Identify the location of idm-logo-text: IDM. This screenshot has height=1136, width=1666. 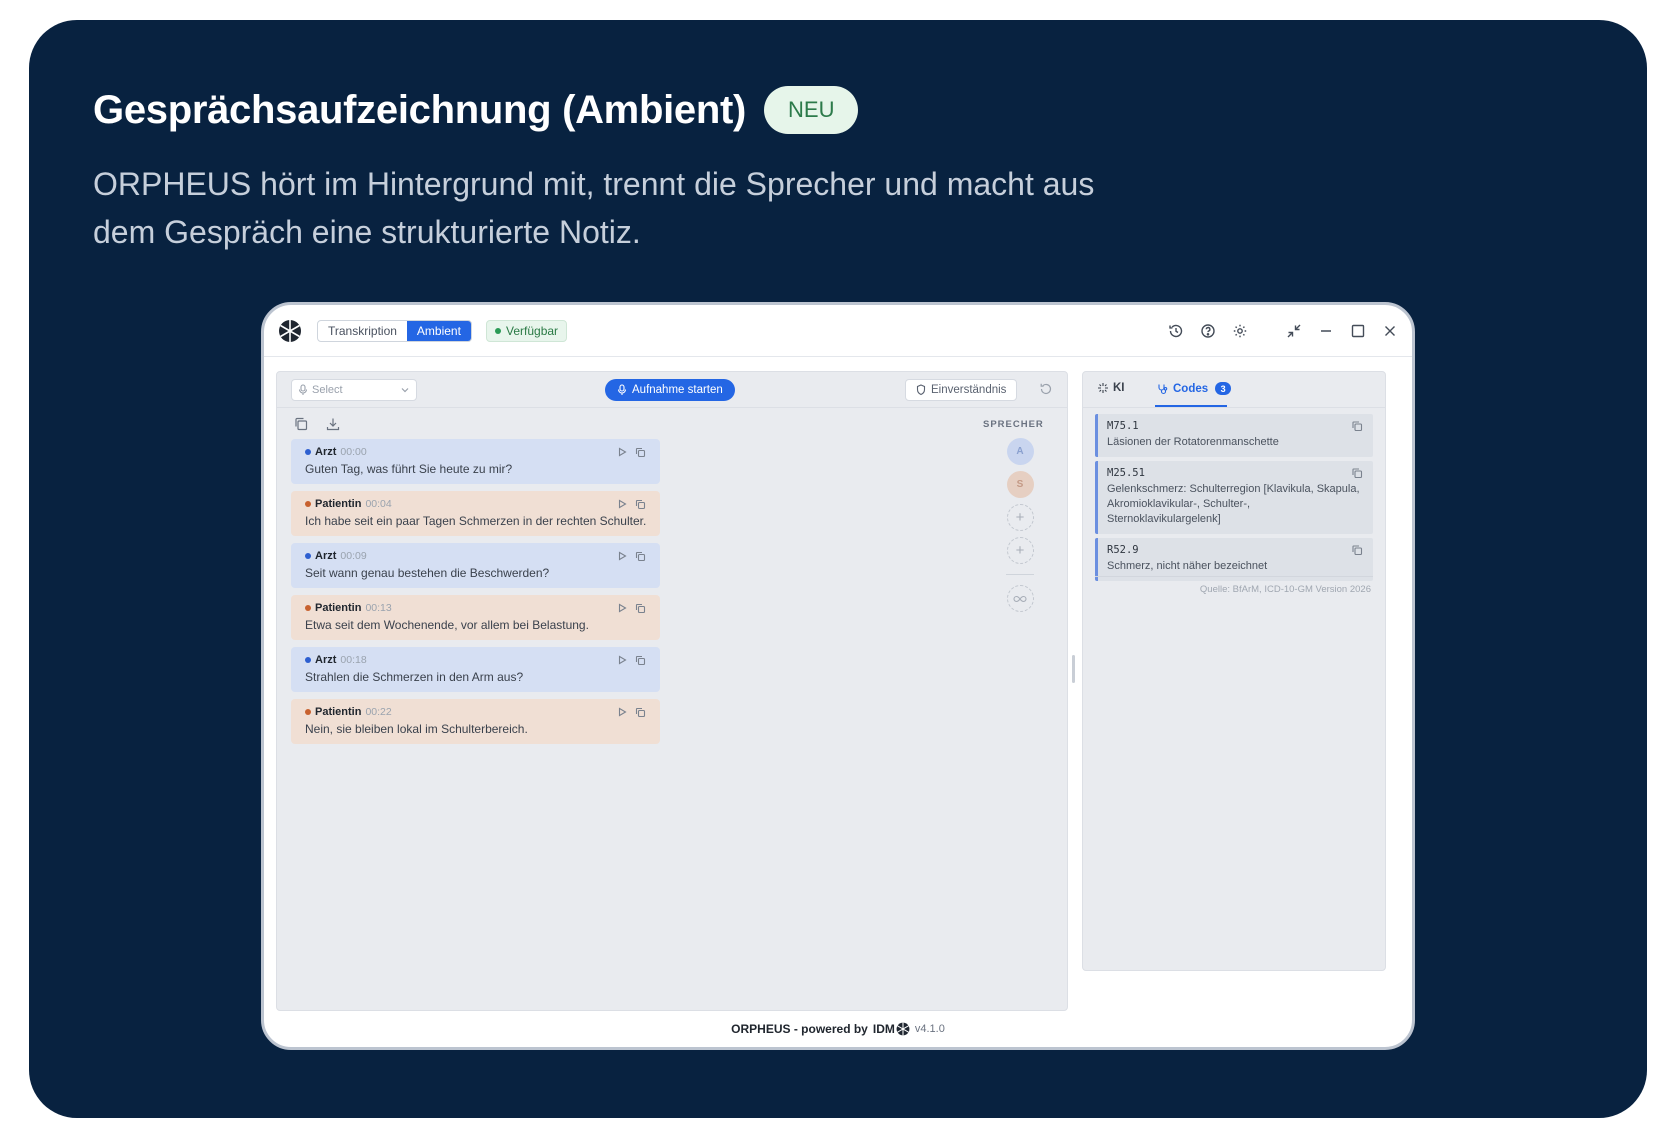
(883, 1029).